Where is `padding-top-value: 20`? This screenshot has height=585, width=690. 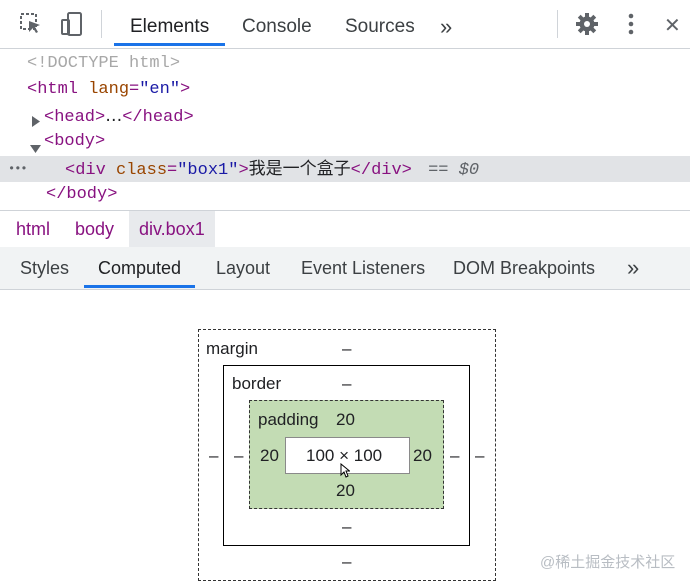 padding-top-value: 20 is located at coordinates (345, 420).